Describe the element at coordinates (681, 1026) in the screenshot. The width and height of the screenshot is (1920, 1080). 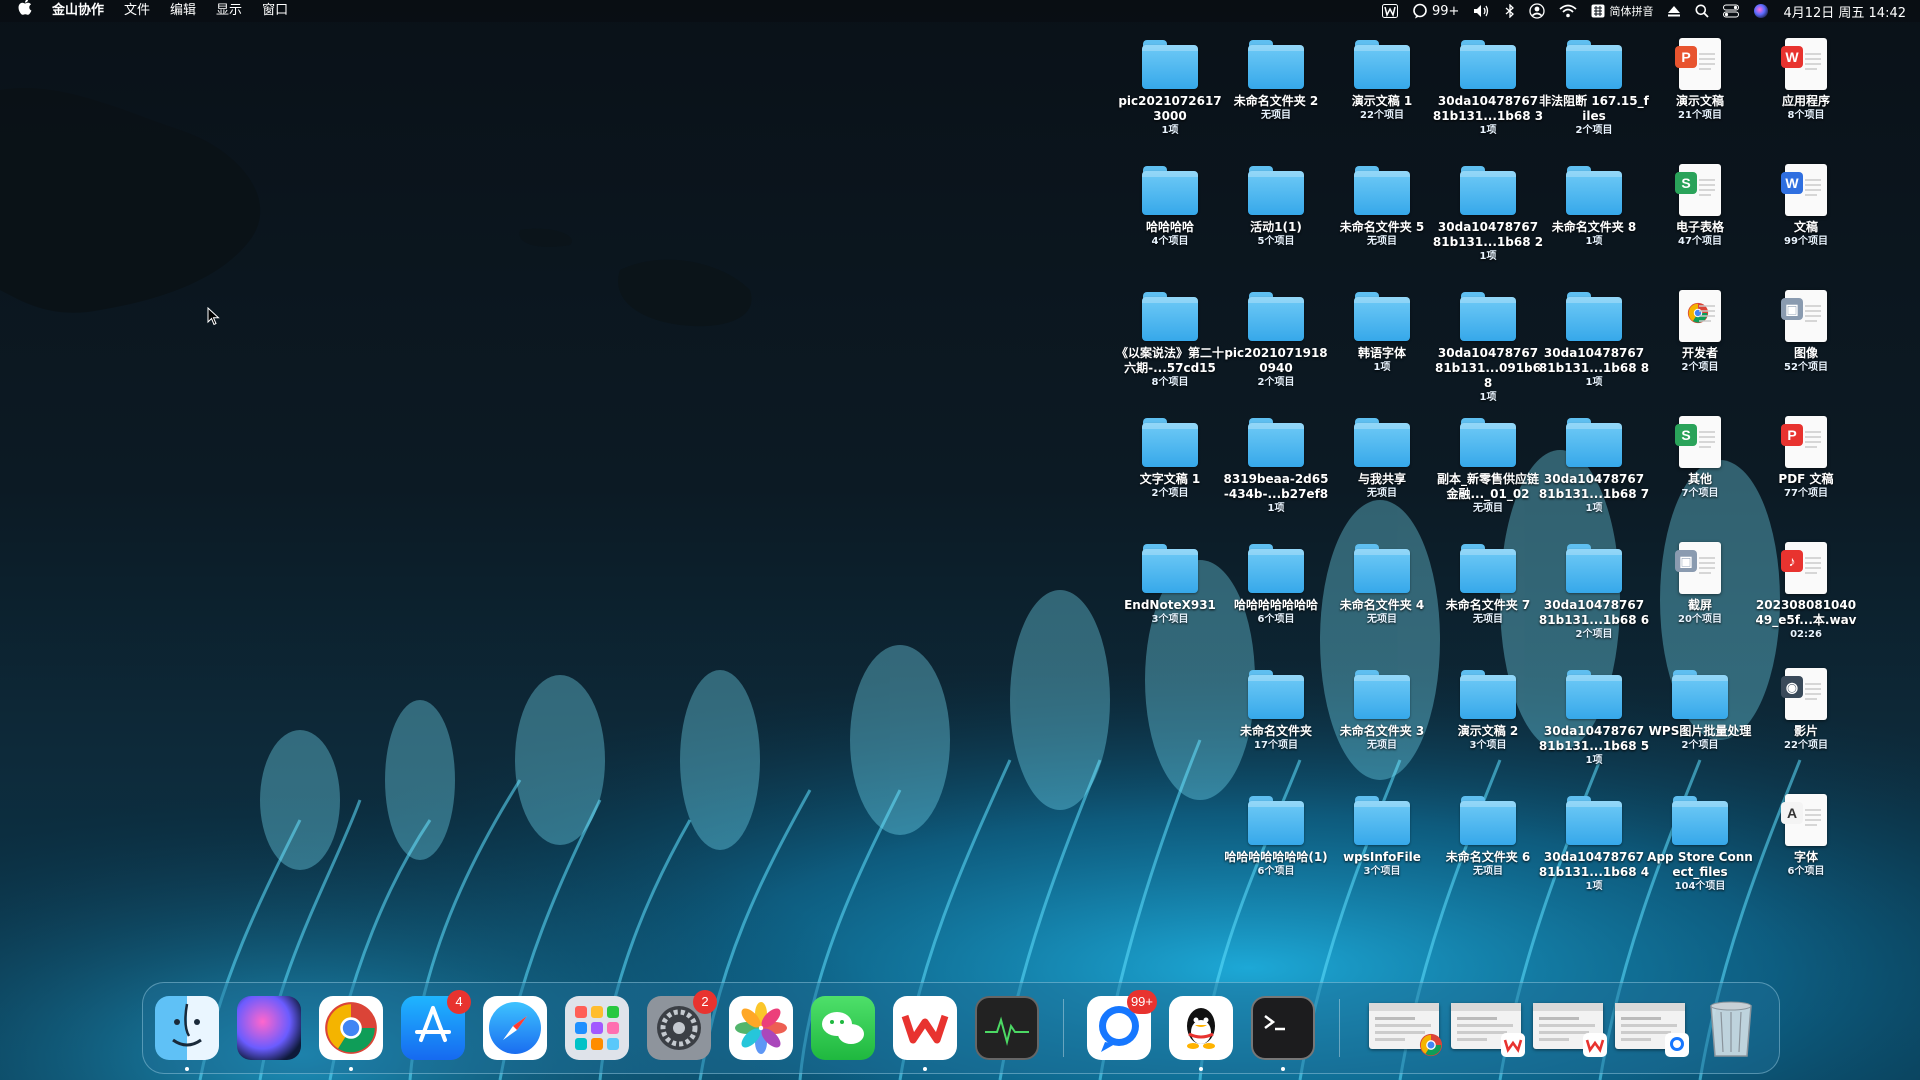
I see `dock-item: 2` at that location.